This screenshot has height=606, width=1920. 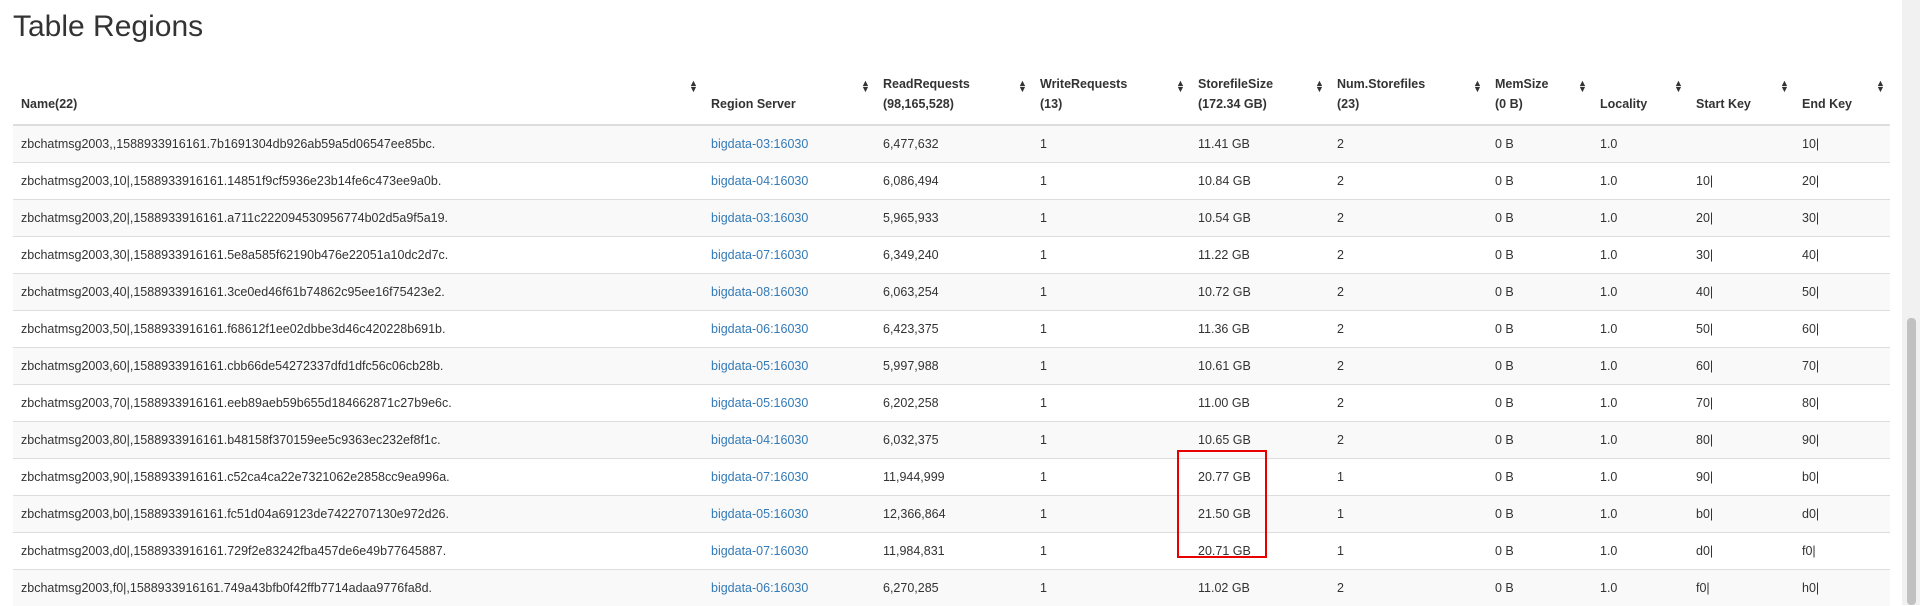 I want to click on column-header-7: Locality ▲▼, so click(x=1640, y=94).